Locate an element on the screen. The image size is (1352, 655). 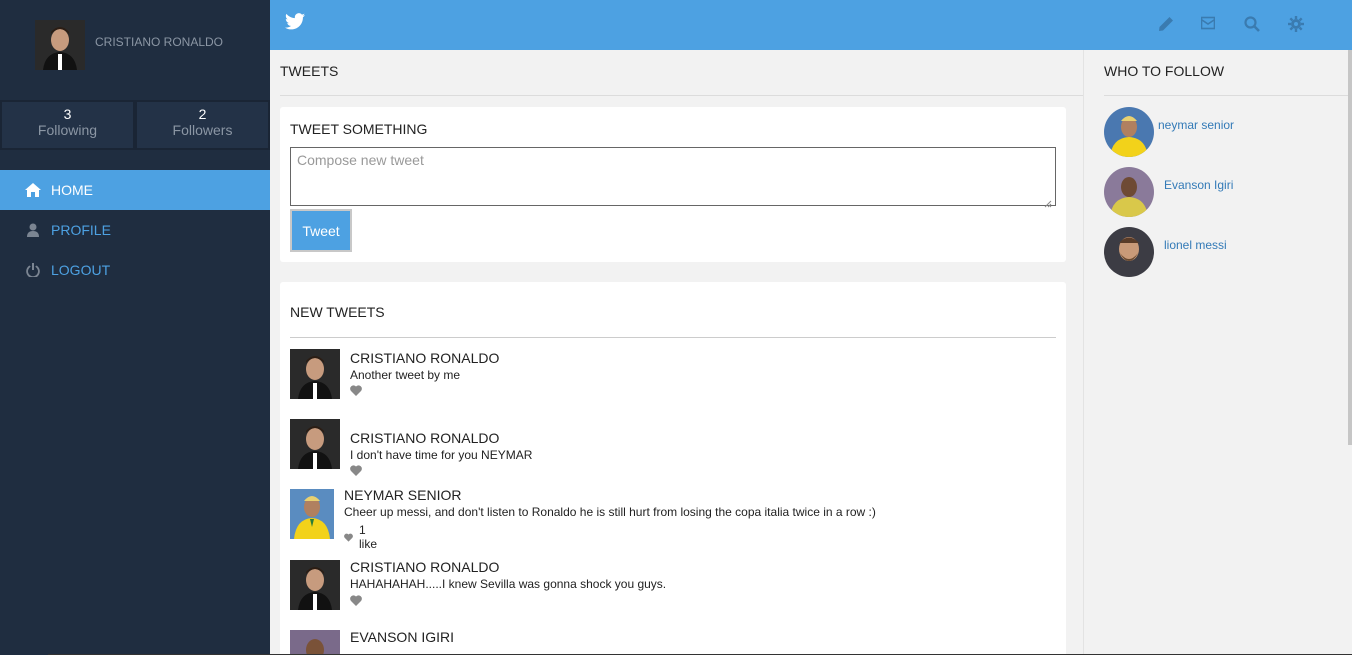
profile-card: CRISTIANO RONALDO is located at coordinates (135, 50).